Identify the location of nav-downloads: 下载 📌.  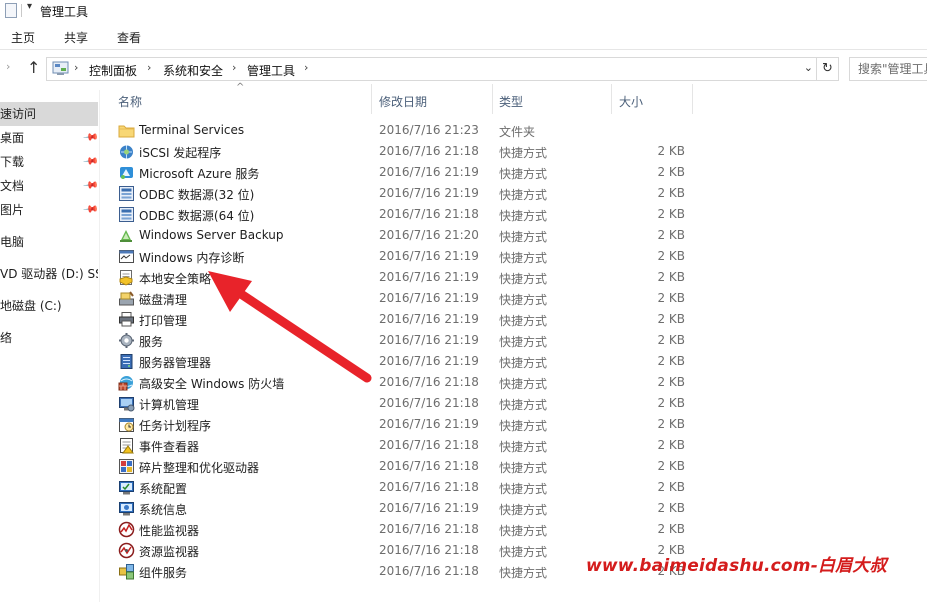
(49, 162).